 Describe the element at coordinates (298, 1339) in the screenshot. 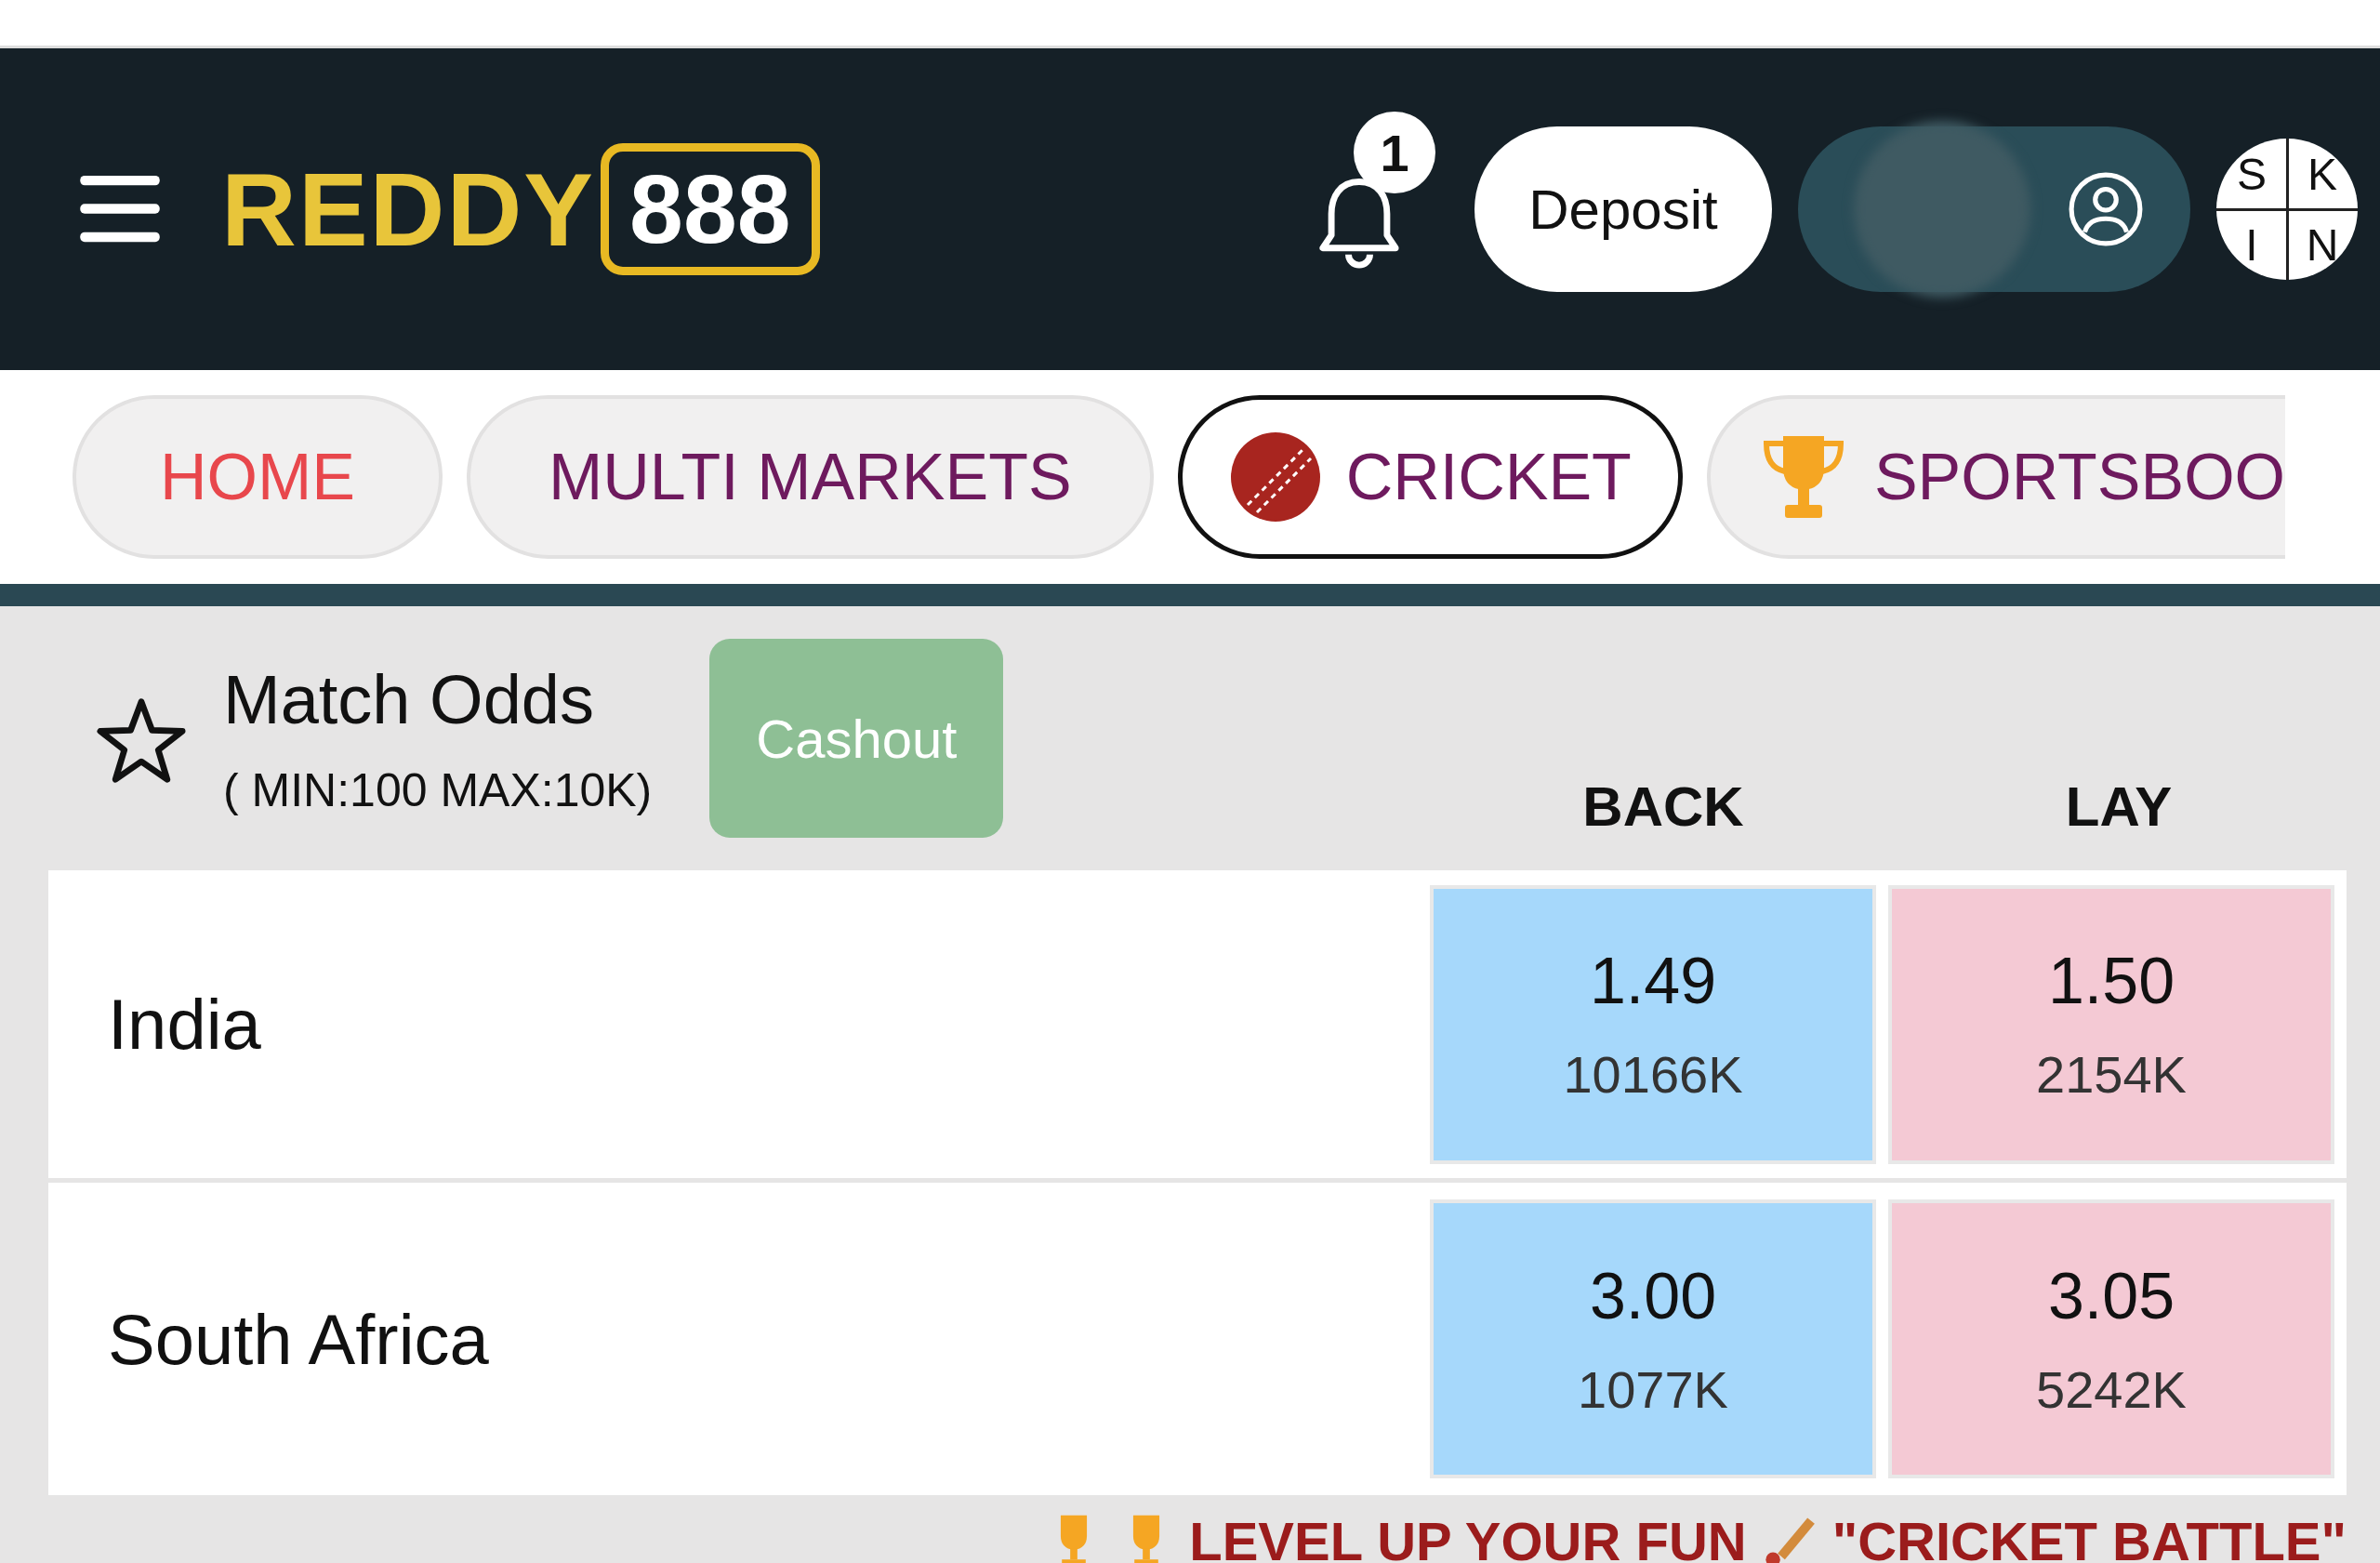

I see `team-name: South Africa` at that location.